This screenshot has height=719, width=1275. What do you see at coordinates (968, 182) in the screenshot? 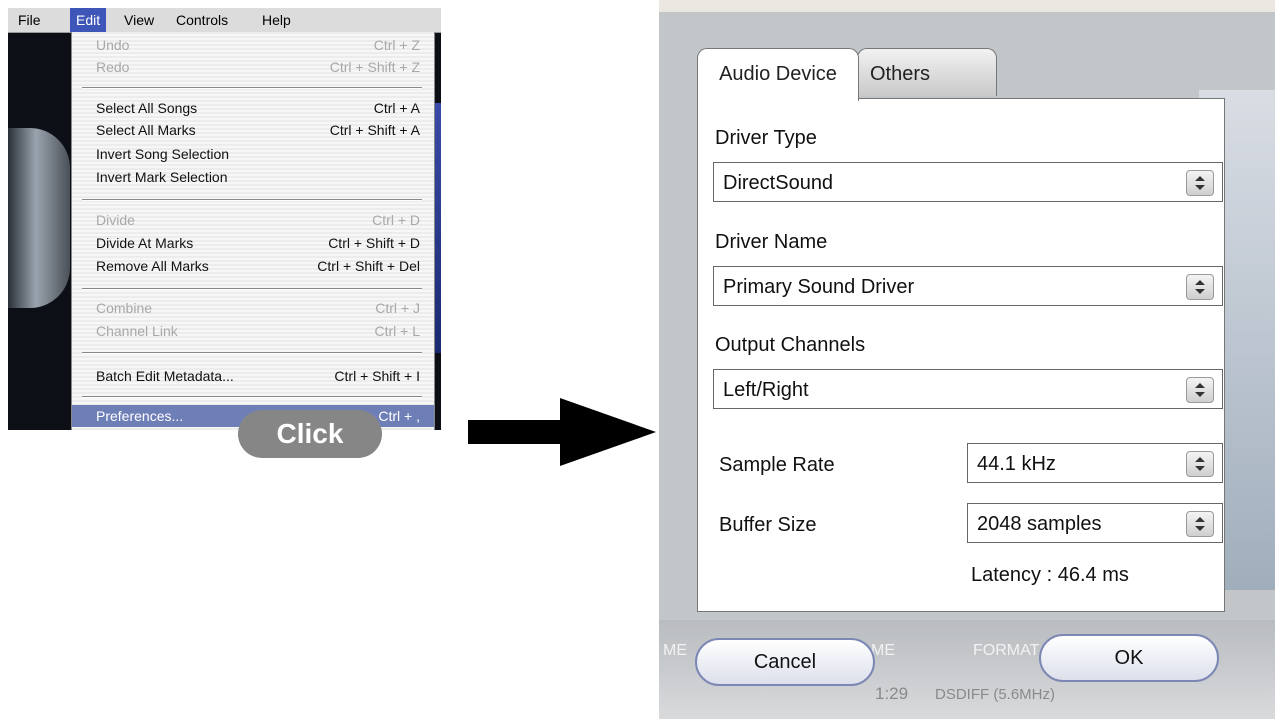
I see `driver-type-select: DirectSound` at bounding box center [968, 182].